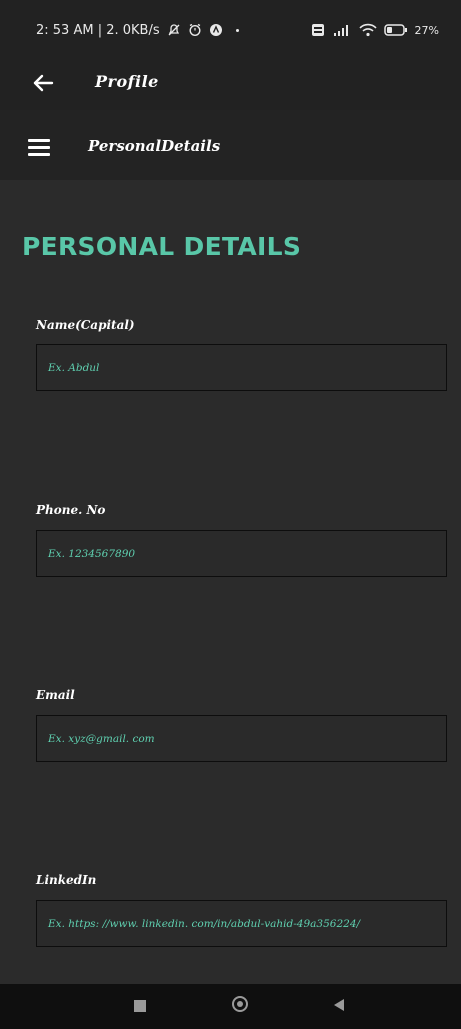  I want to click on app-bar: Profile, so click(230, 85).